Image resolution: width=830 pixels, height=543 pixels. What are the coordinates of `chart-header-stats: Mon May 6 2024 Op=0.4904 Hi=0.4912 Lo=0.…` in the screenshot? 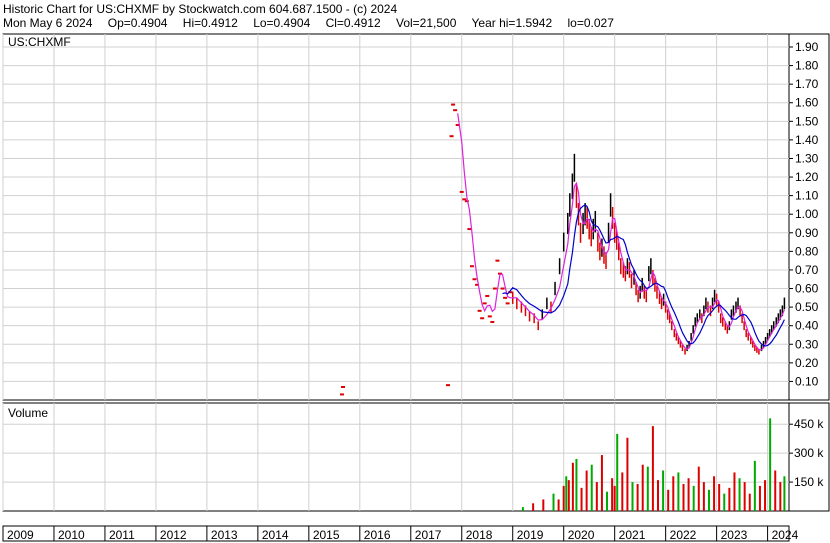 It's located at (314, 23).